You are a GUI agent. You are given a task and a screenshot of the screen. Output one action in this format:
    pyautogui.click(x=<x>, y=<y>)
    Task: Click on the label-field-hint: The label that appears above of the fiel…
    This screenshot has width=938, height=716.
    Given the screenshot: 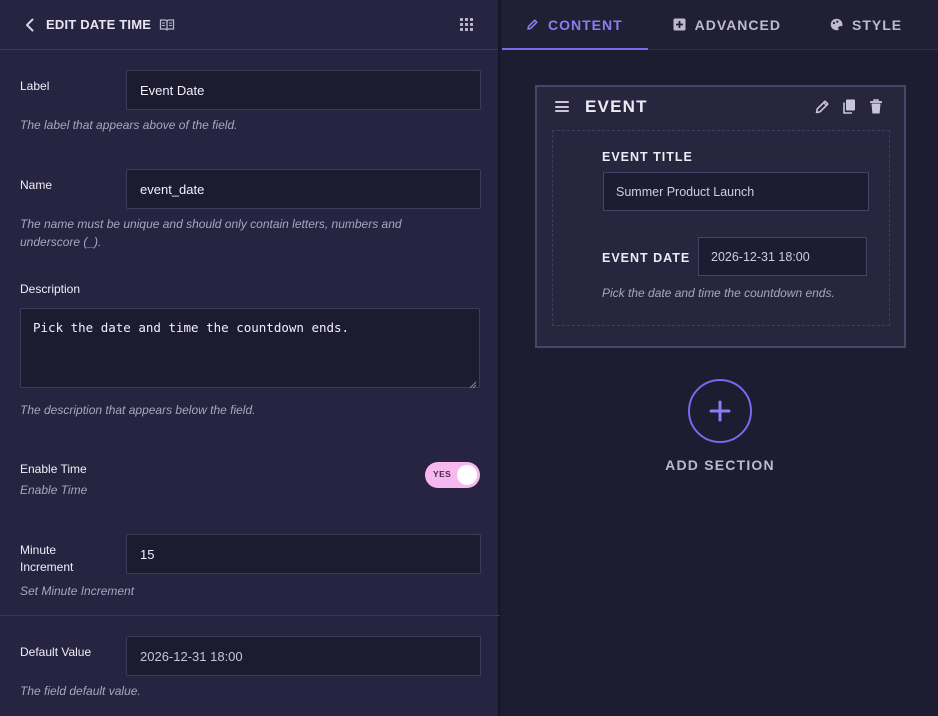 What is the action you would take?
    pyautogui.click(x=129, y=125)
    